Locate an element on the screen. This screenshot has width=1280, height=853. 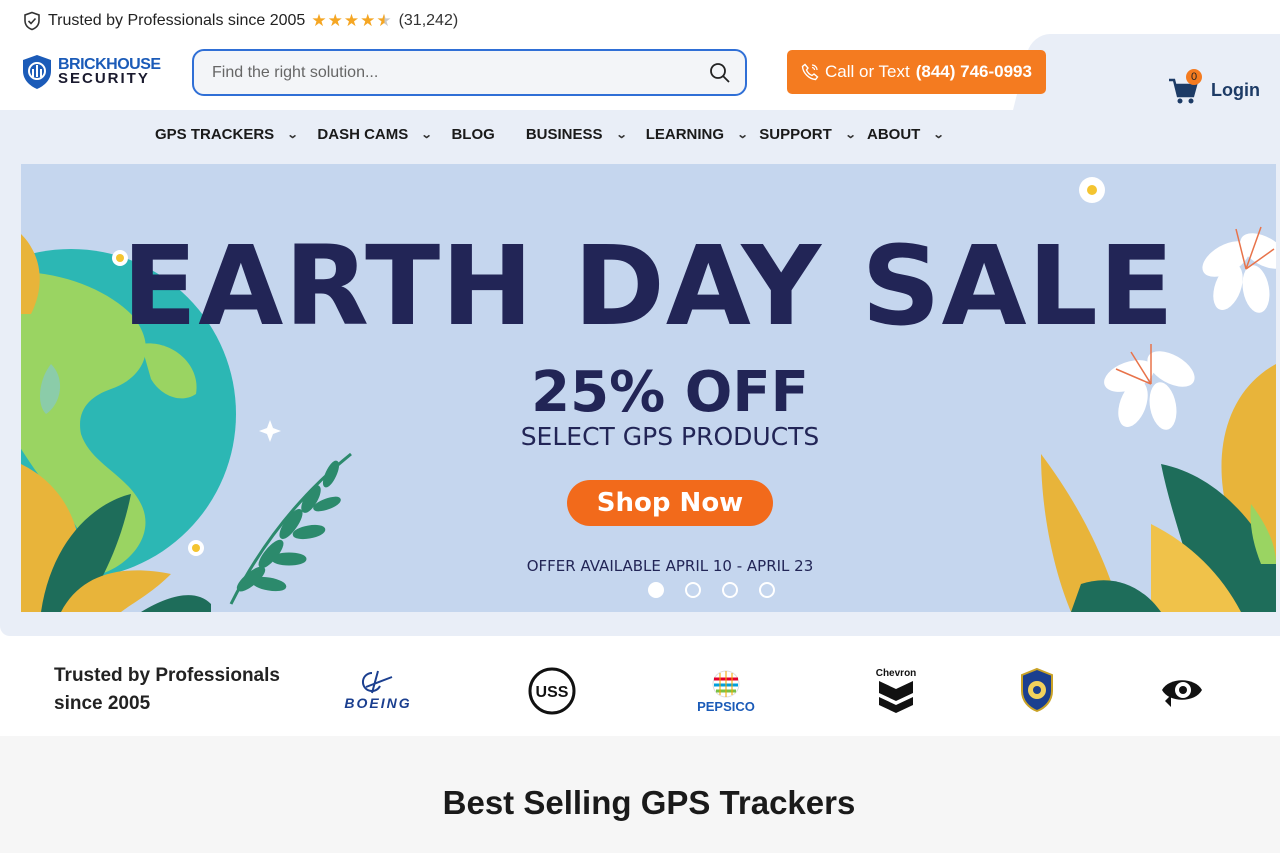
nav-item-about: ABOUT ⌄ is located at coordinates (915, 134).